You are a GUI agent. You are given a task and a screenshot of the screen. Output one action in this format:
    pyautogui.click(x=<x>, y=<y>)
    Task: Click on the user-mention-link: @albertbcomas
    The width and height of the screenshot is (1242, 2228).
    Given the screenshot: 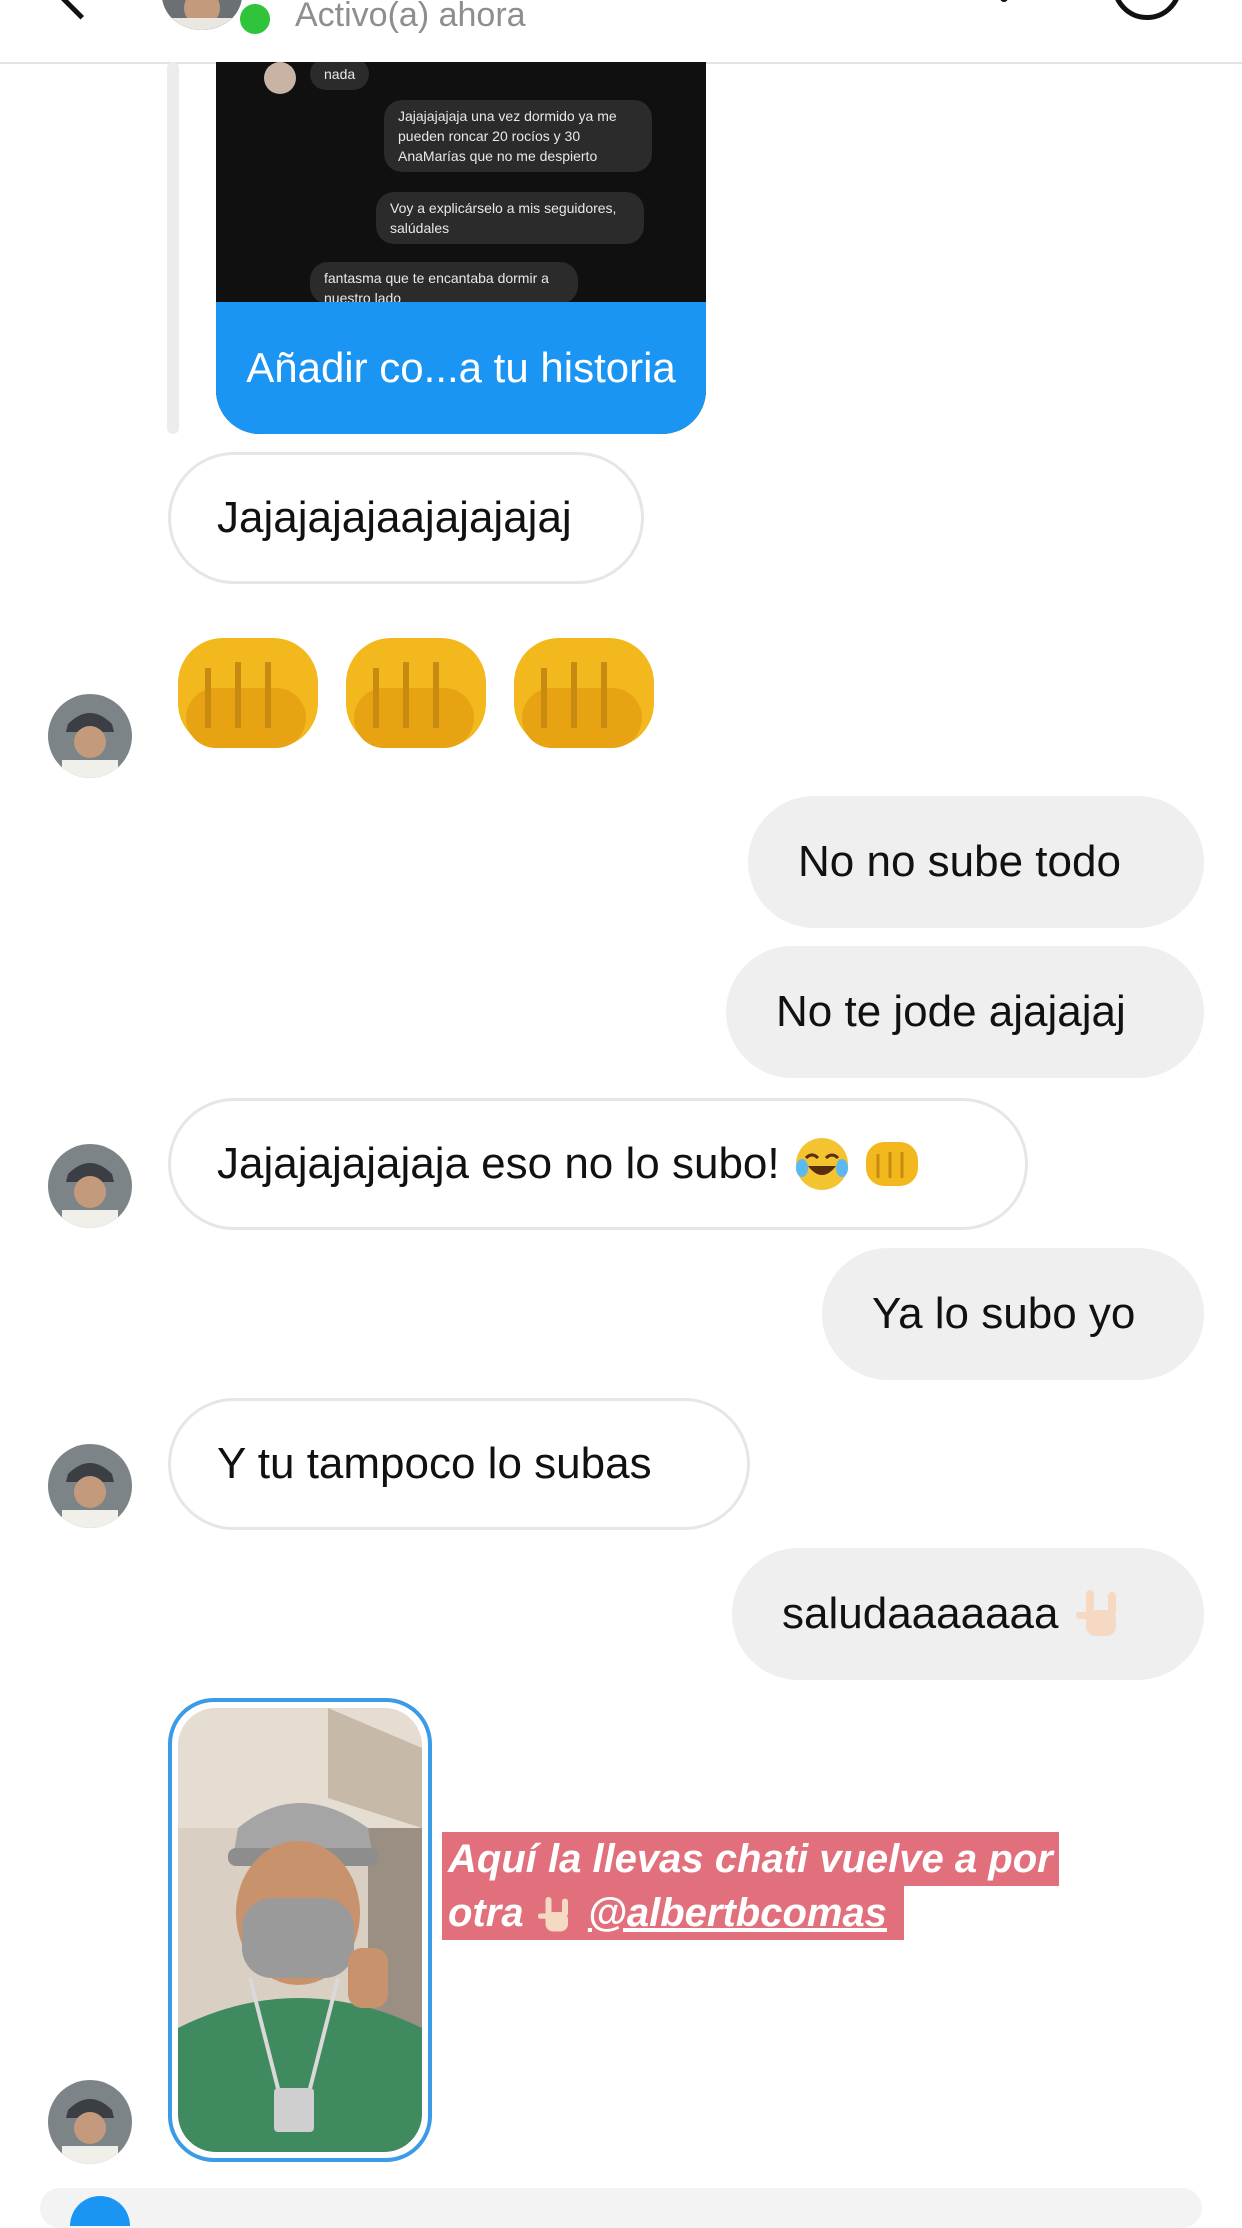 What is the action you would take?
    pyautogui.click(x=737, y=1913)
    